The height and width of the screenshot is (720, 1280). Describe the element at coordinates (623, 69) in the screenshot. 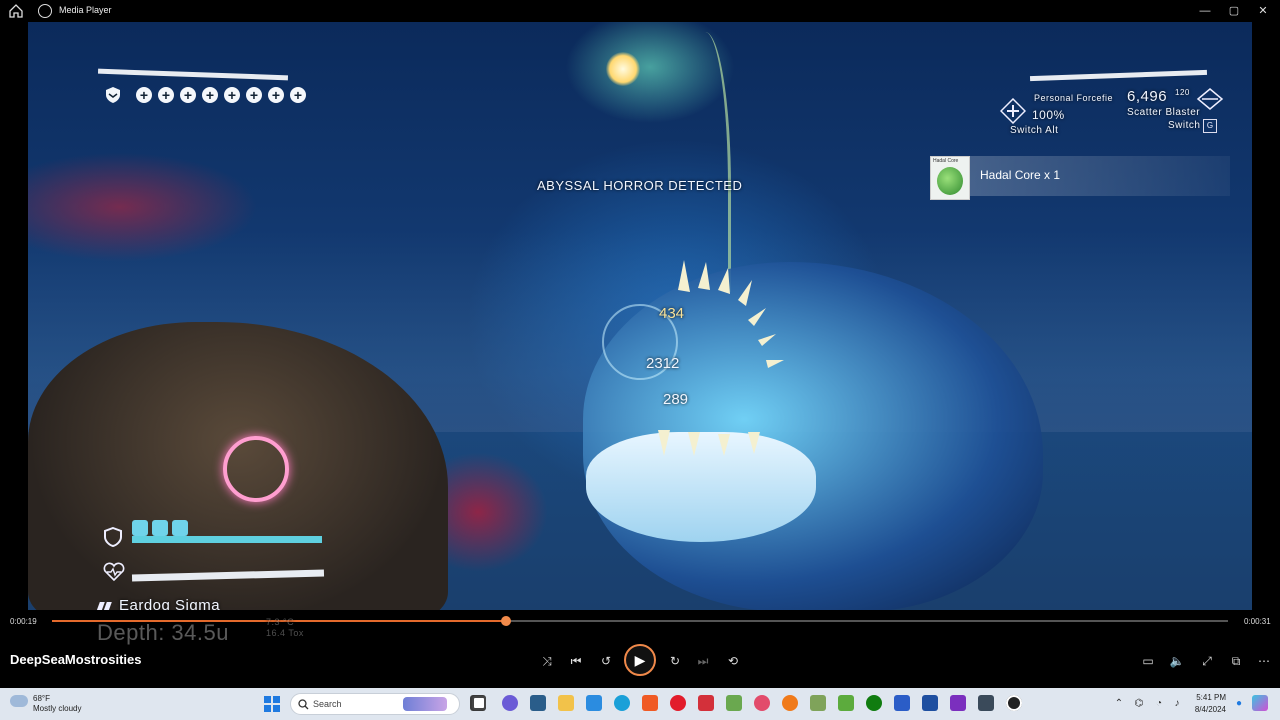

I see `glowing-lure` at that location.